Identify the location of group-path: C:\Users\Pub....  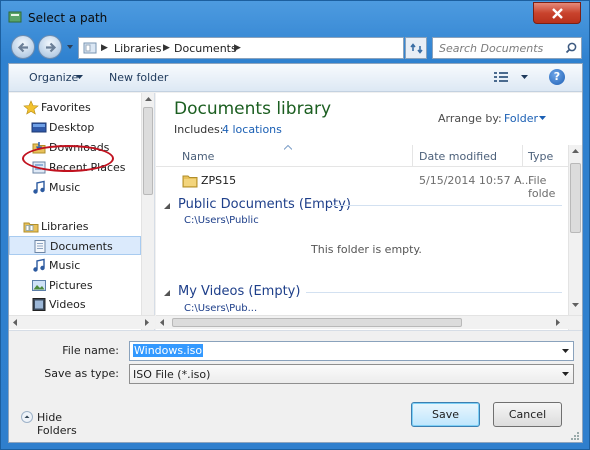
(221, 308).